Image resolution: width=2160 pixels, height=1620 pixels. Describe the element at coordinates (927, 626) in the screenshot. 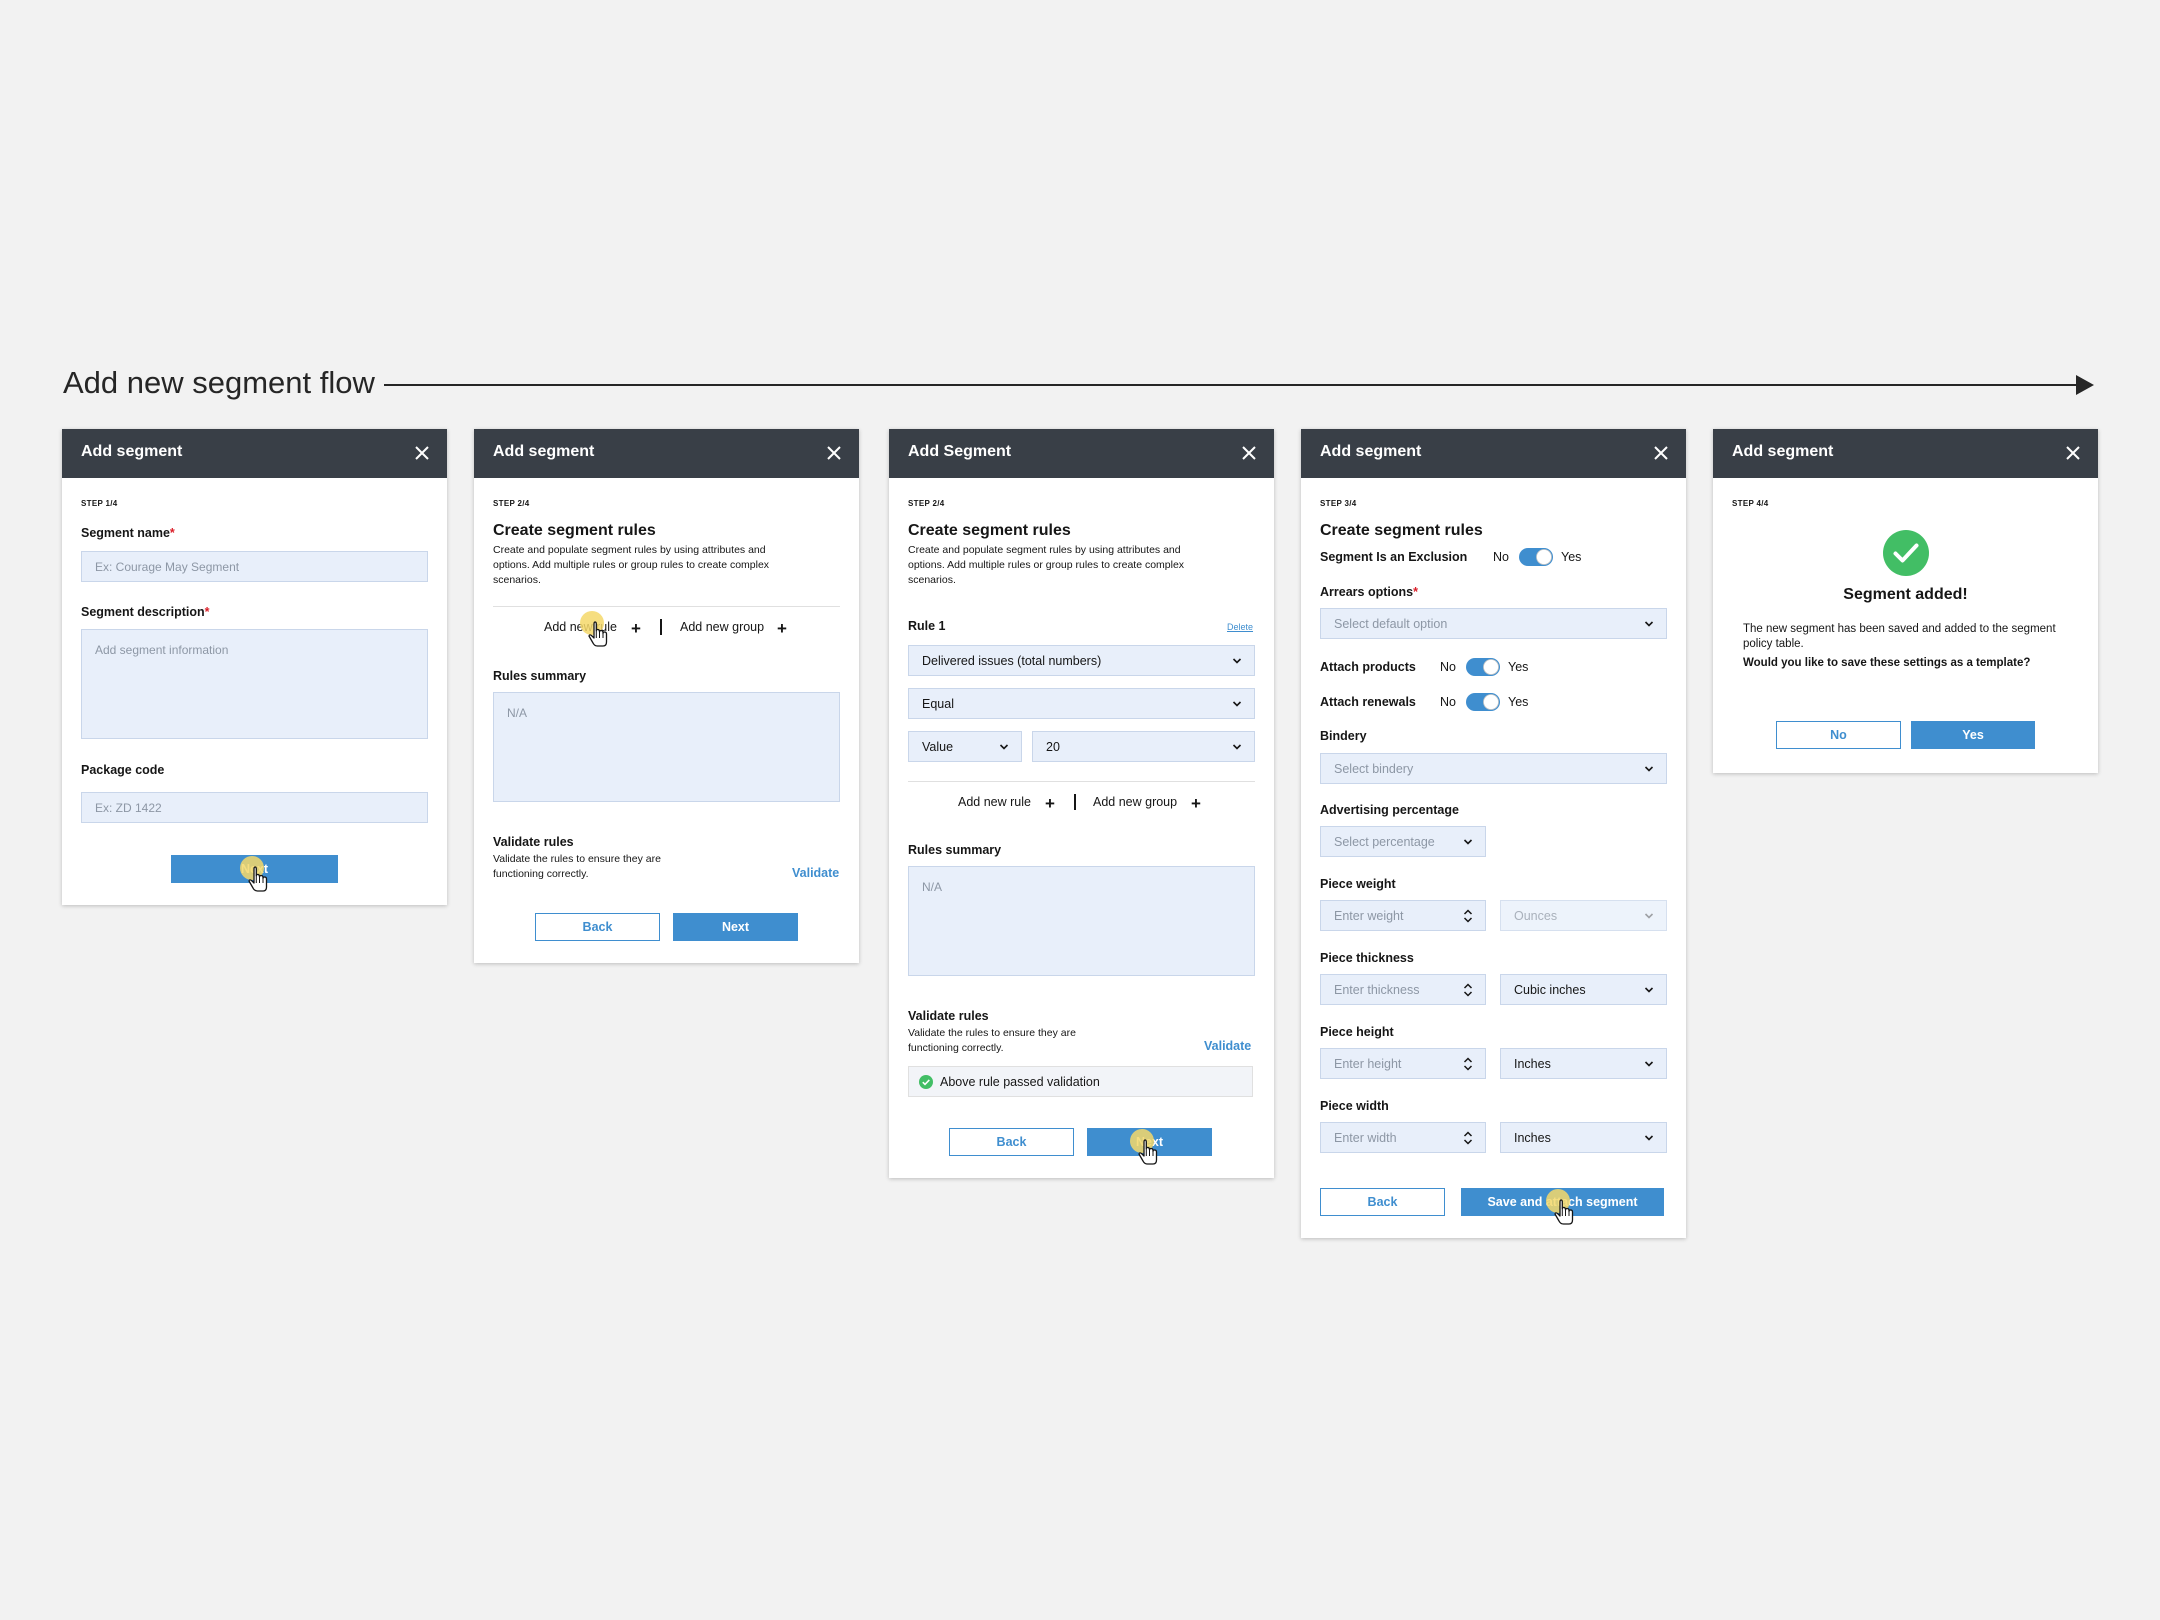

I see `rule-label: Rule 1` at that location.